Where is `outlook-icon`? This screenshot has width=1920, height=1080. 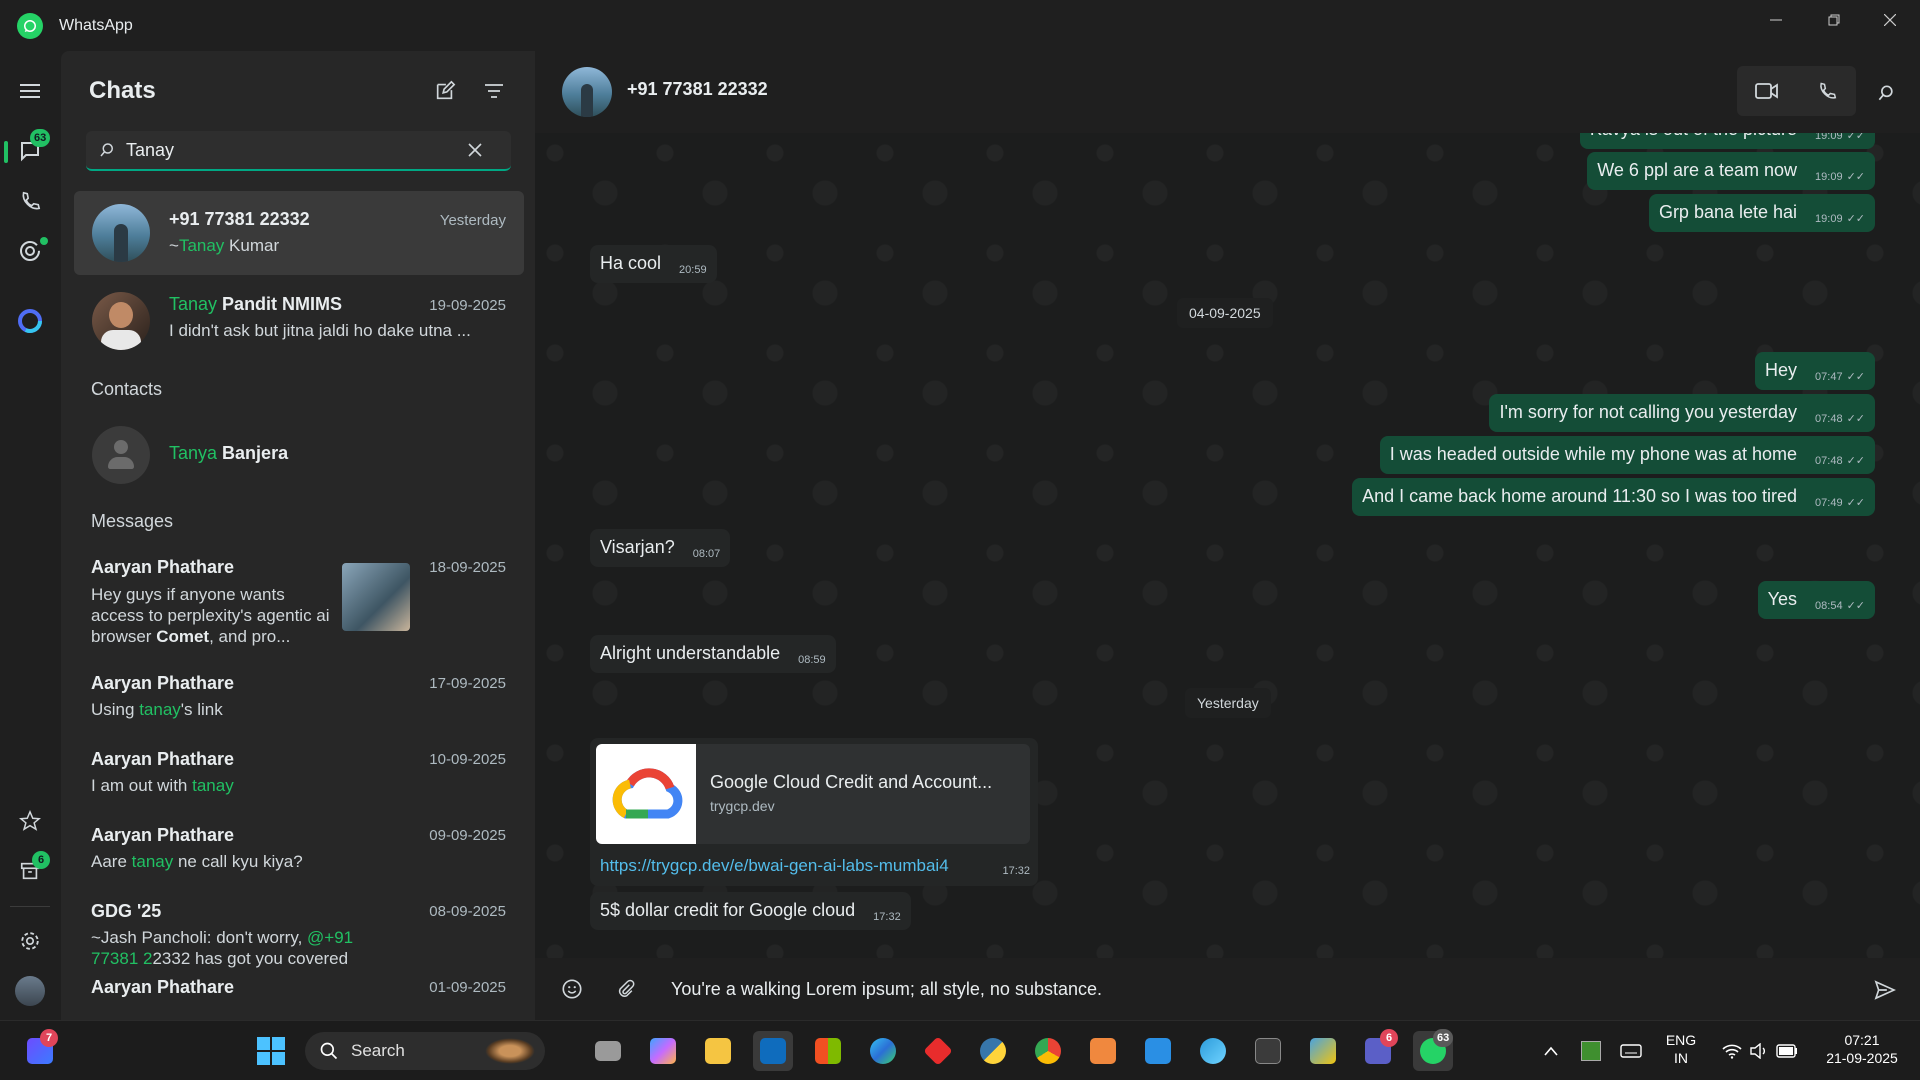 outlook-icon is located at coordinates (773, 1051).